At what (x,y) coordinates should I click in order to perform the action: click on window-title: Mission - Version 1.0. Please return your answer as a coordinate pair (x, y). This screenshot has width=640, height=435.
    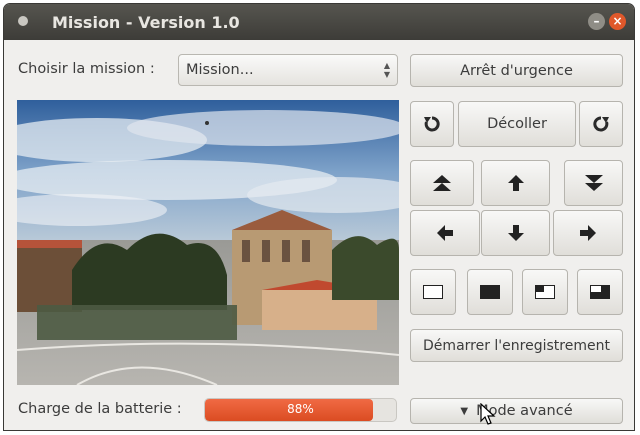
    Looking at the image, I should click on (146, 22).